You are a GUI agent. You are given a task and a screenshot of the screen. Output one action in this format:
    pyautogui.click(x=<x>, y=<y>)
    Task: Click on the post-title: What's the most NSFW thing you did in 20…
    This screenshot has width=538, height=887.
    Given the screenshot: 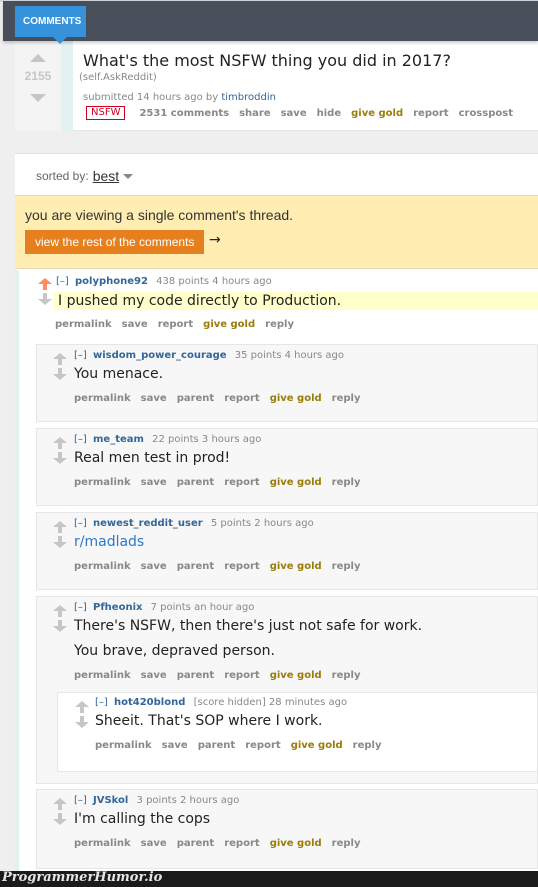 What is the action you would take?
    pyautogui.click(x=267, y=60)
    